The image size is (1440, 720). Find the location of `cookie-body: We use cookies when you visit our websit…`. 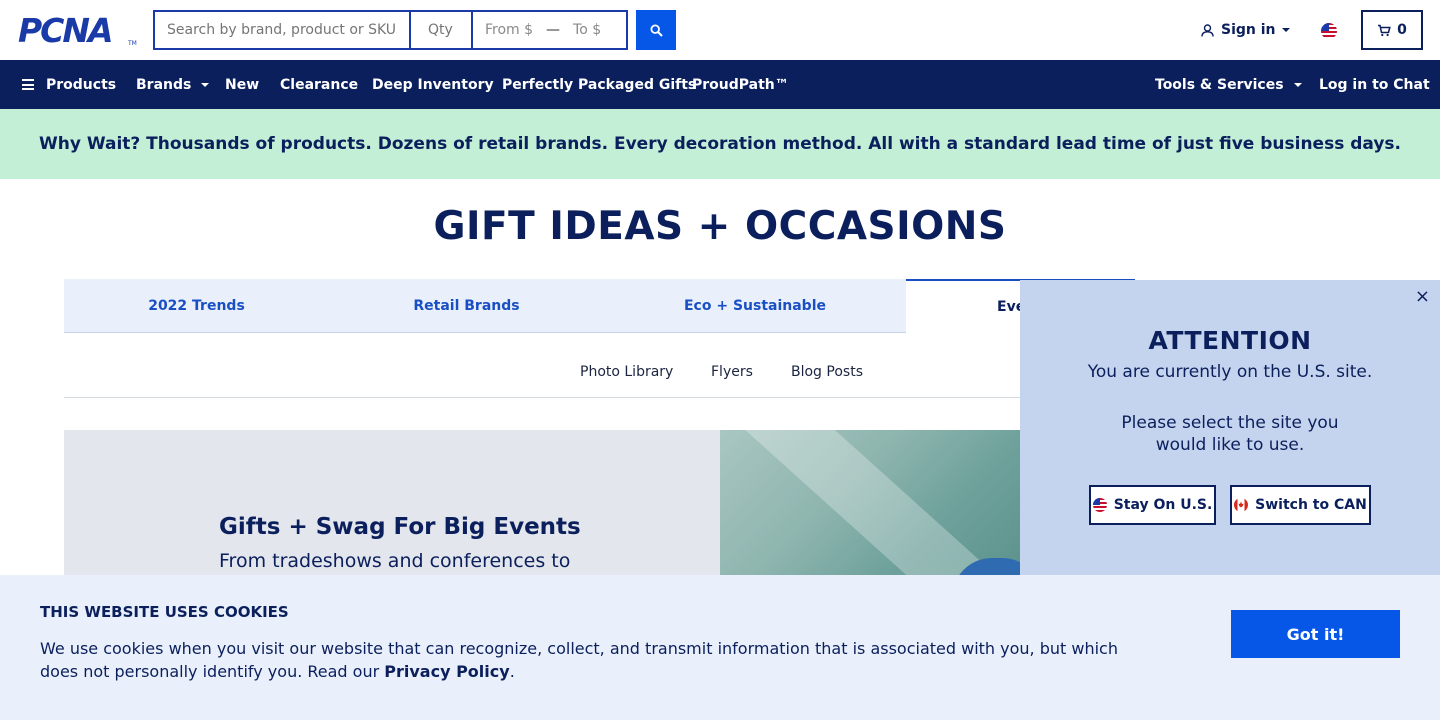

cookie-body: We use cookies when you visit our websit… is located at coordinates (579, 660).